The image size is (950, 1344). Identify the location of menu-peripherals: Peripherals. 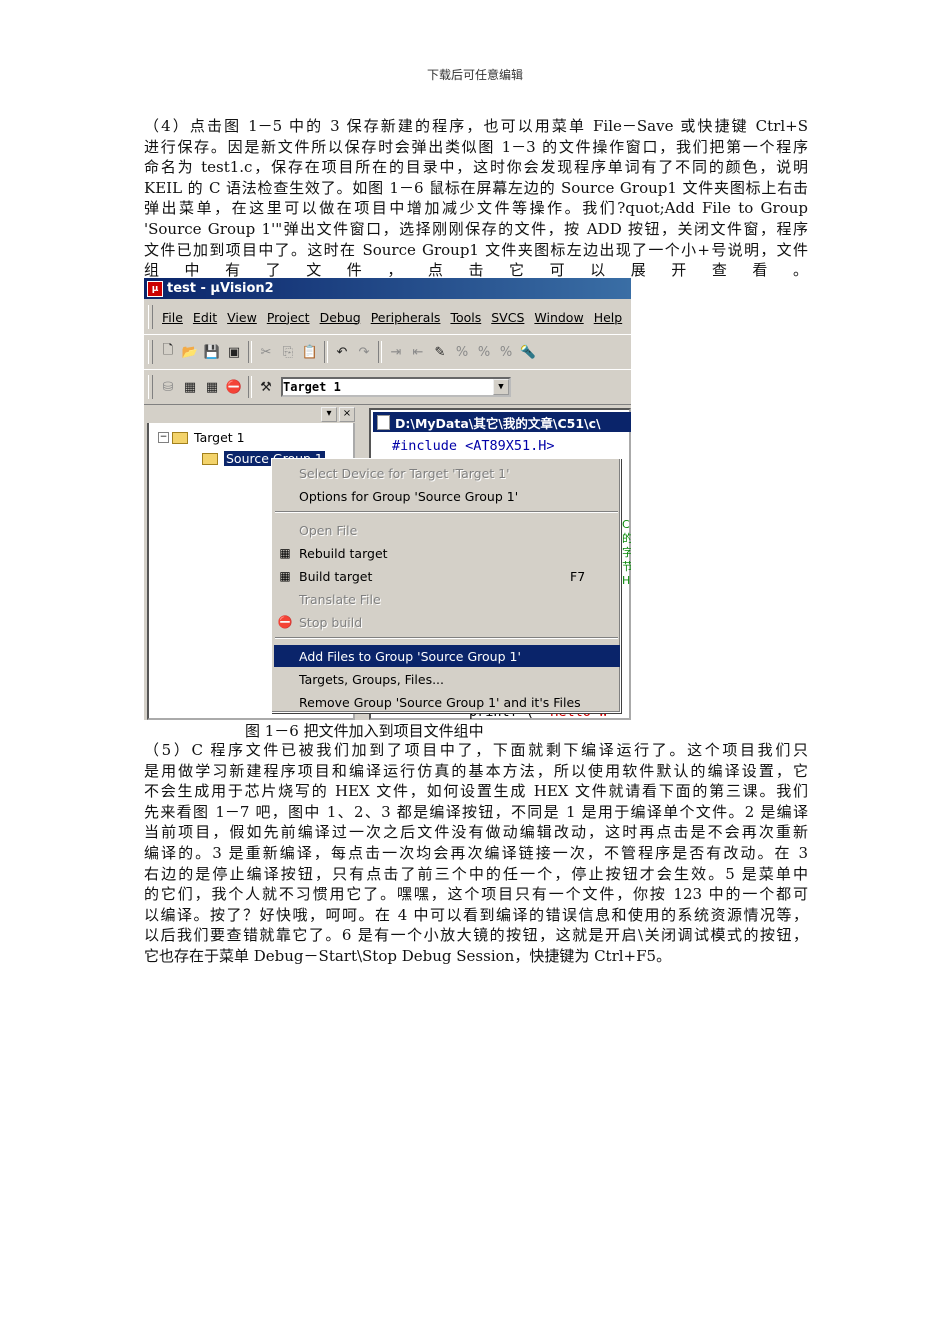
(406, 317).